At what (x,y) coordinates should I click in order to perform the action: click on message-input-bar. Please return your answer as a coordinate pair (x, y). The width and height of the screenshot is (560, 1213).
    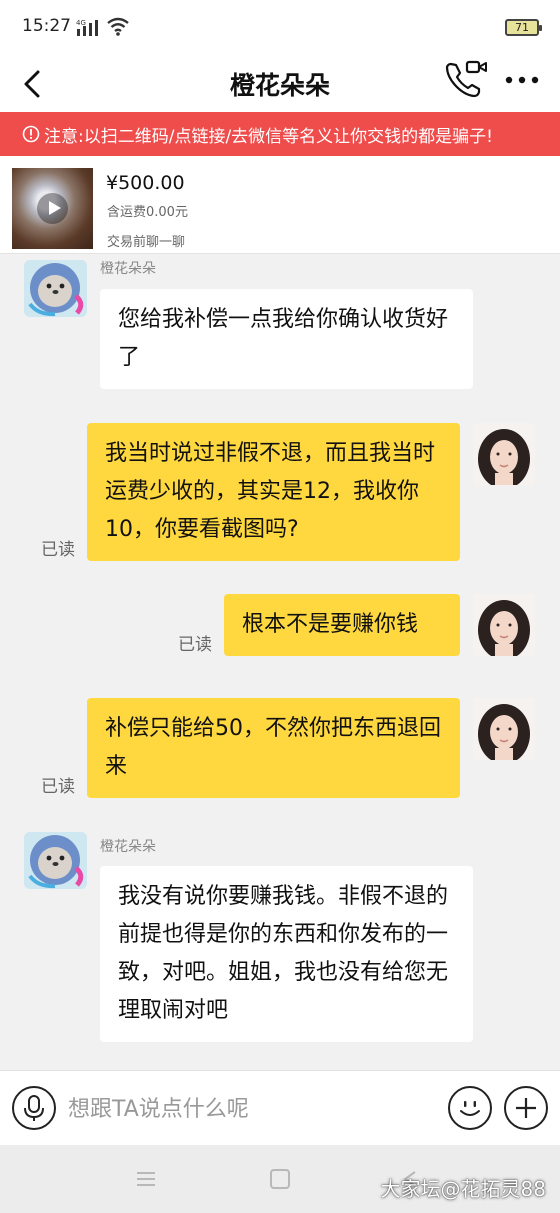
    Looking at the image, I should click on (280, 1107).